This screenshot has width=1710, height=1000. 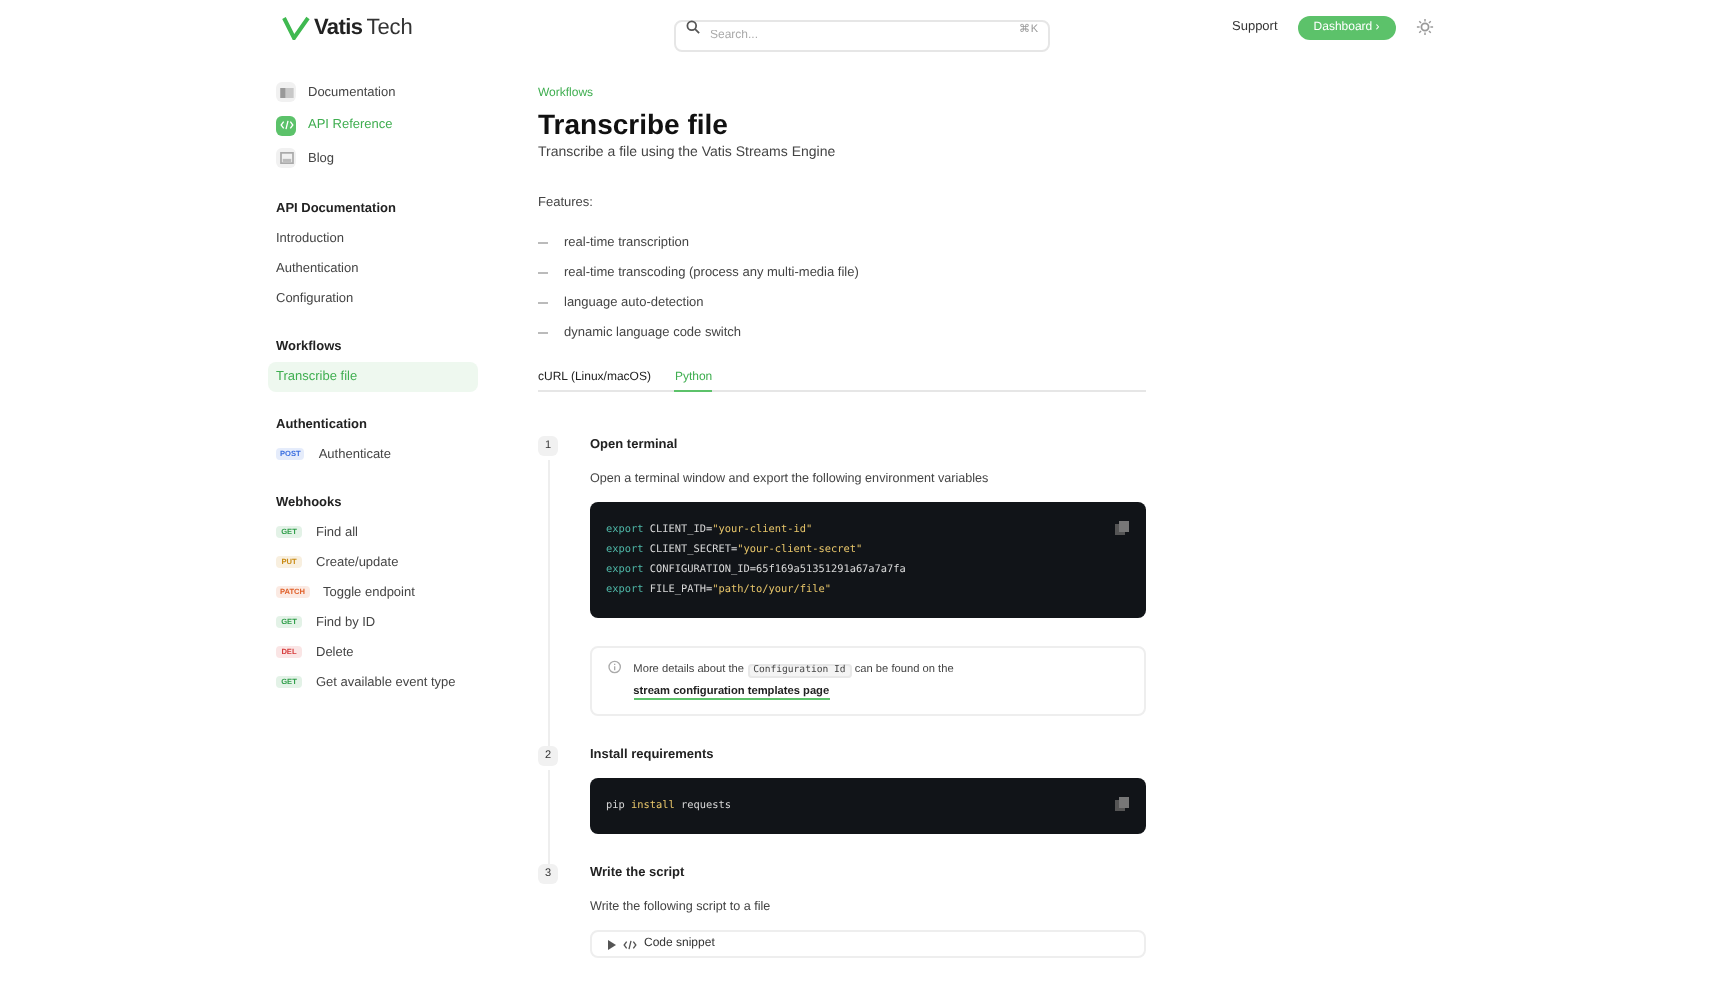 I want to click on theme-toggle-icon, so click(x=1424, y=27).